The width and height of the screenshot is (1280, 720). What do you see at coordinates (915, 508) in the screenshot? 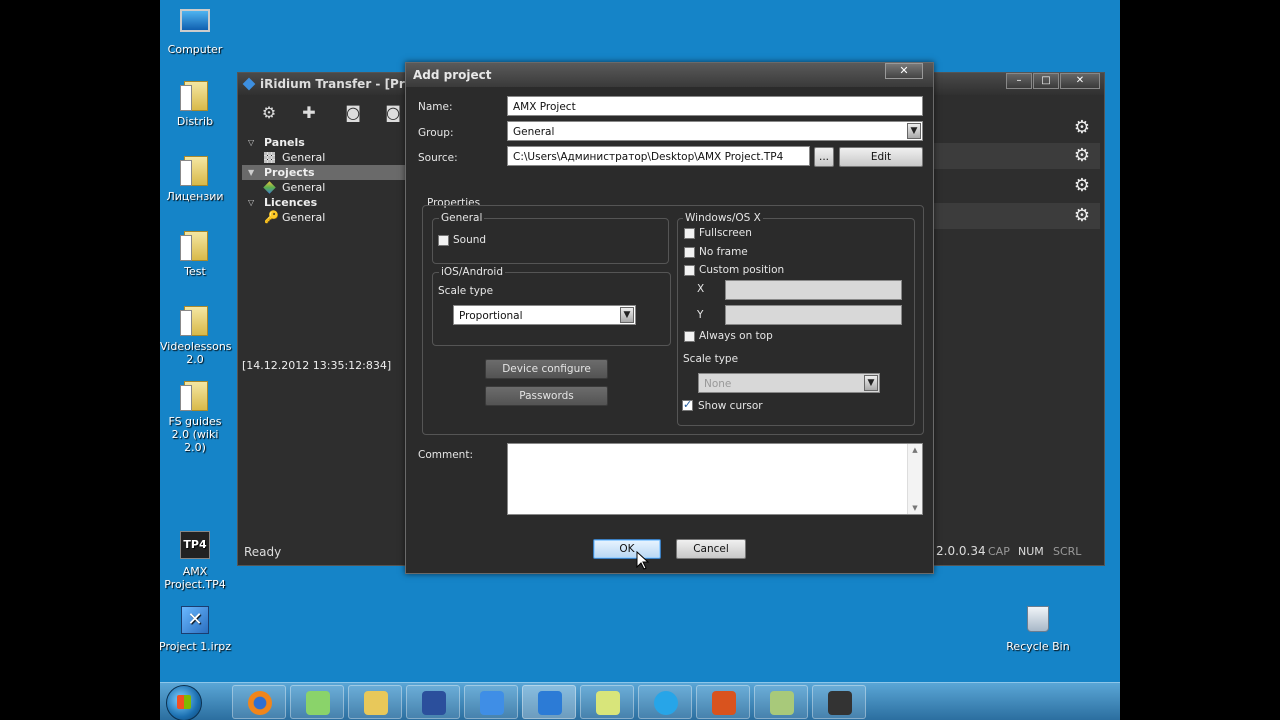
I see `scroll-down-icon: ▼` at bounding box center [915, 508].